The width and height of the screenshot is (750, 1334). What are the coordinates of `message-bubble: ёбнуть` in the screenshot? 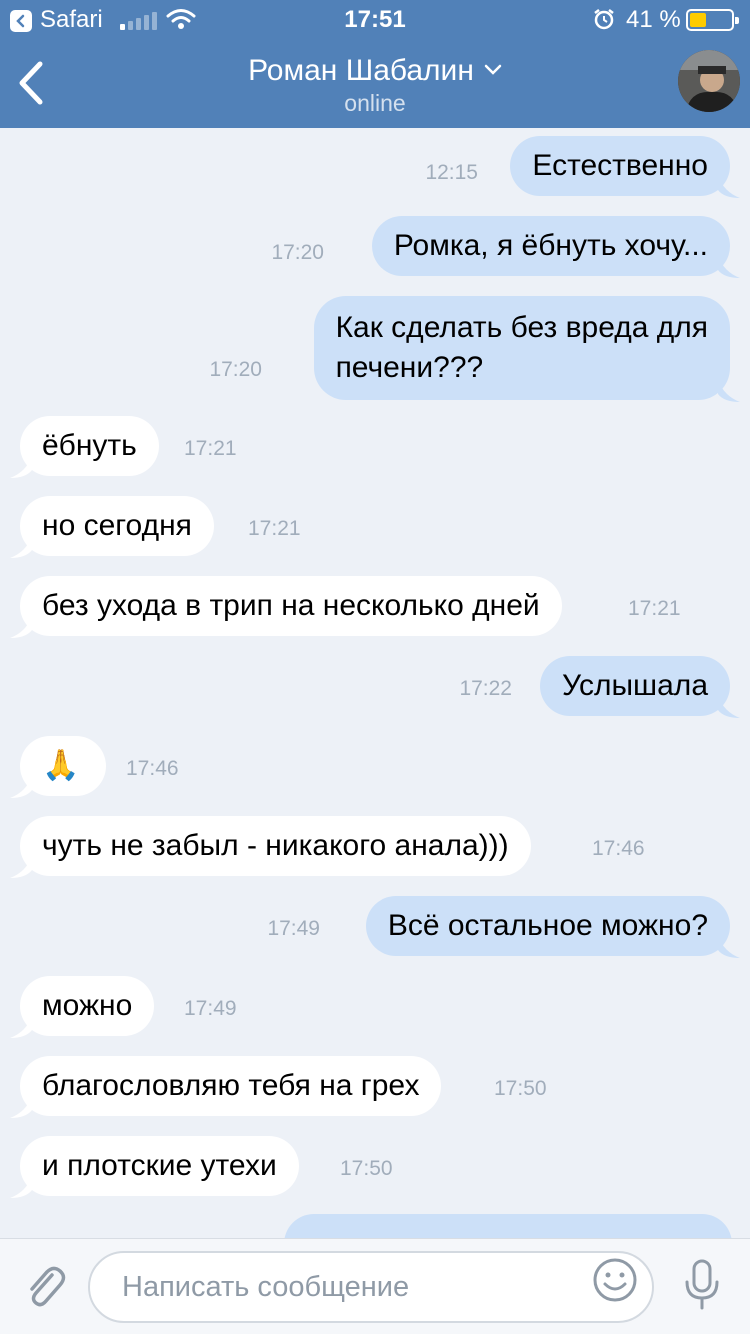 It's located at (84, 447).